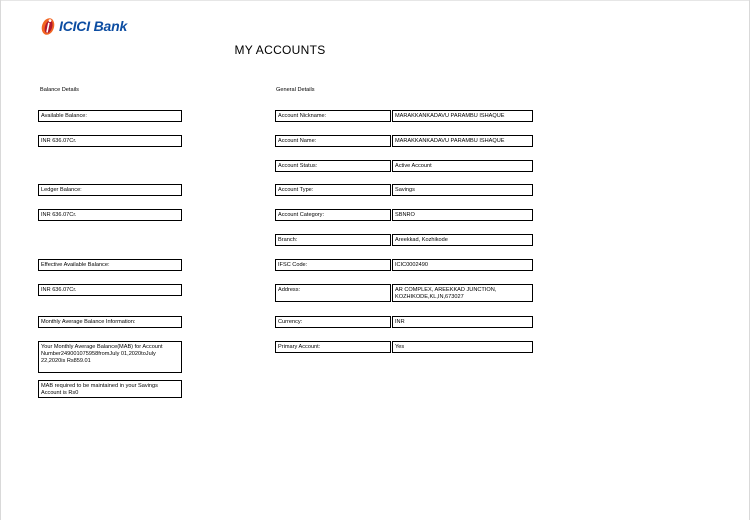 This screenshot has height=520, width=750. Describe the element at coordinates (333, 141) in the screenshot. I see `general-row-label: Account Name:` at that location.